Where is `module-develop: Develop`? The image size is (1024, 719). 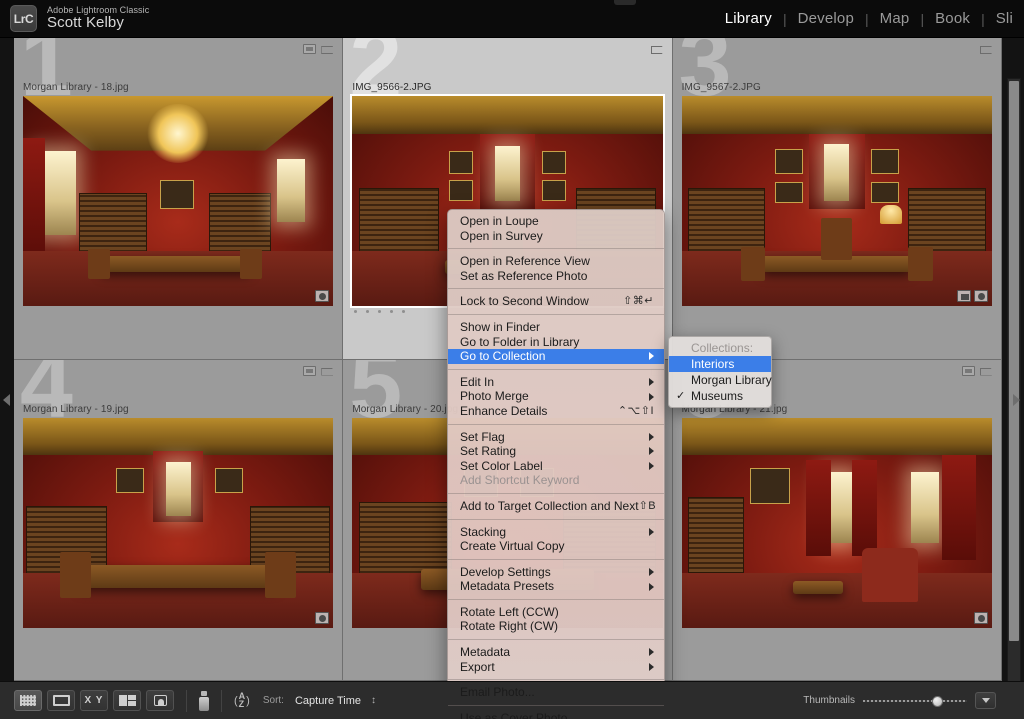
module-develop: Develop is located at coordinates (826, 18).